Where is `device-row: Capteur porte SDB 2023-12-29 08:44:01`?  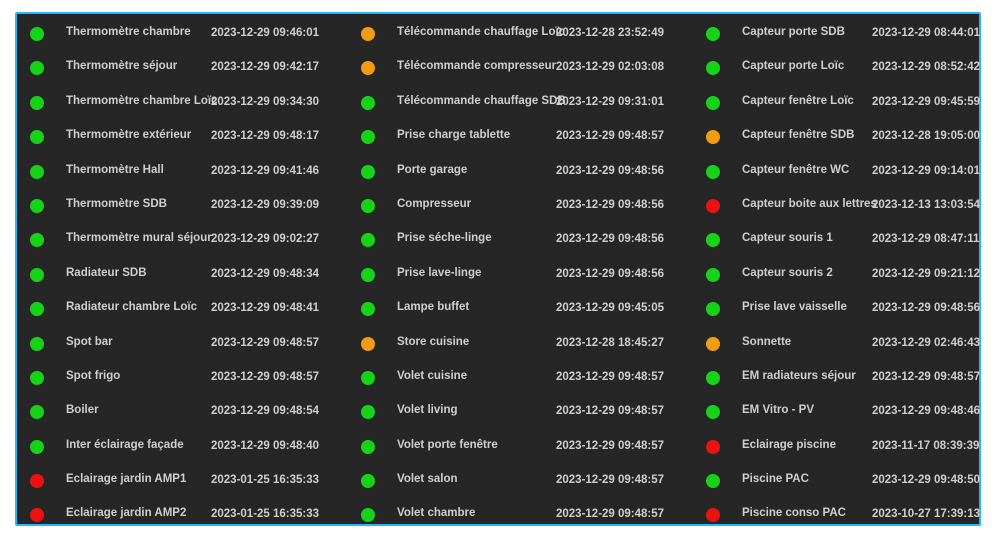 device-row: Capteur porte SDB 2023-12-29 08:44:01 is located at coordinates (846, 34).